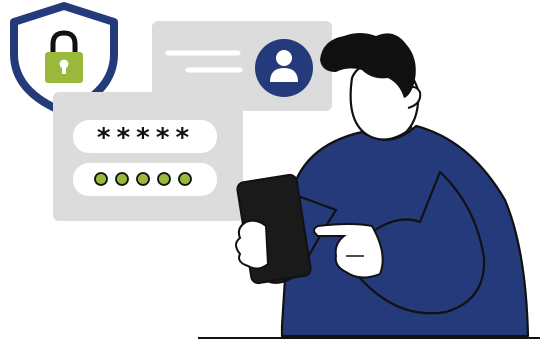  What do you see at coordinates (252, 244) in the screenshot?
I see `left-hand` at bounding box center [252, 244].